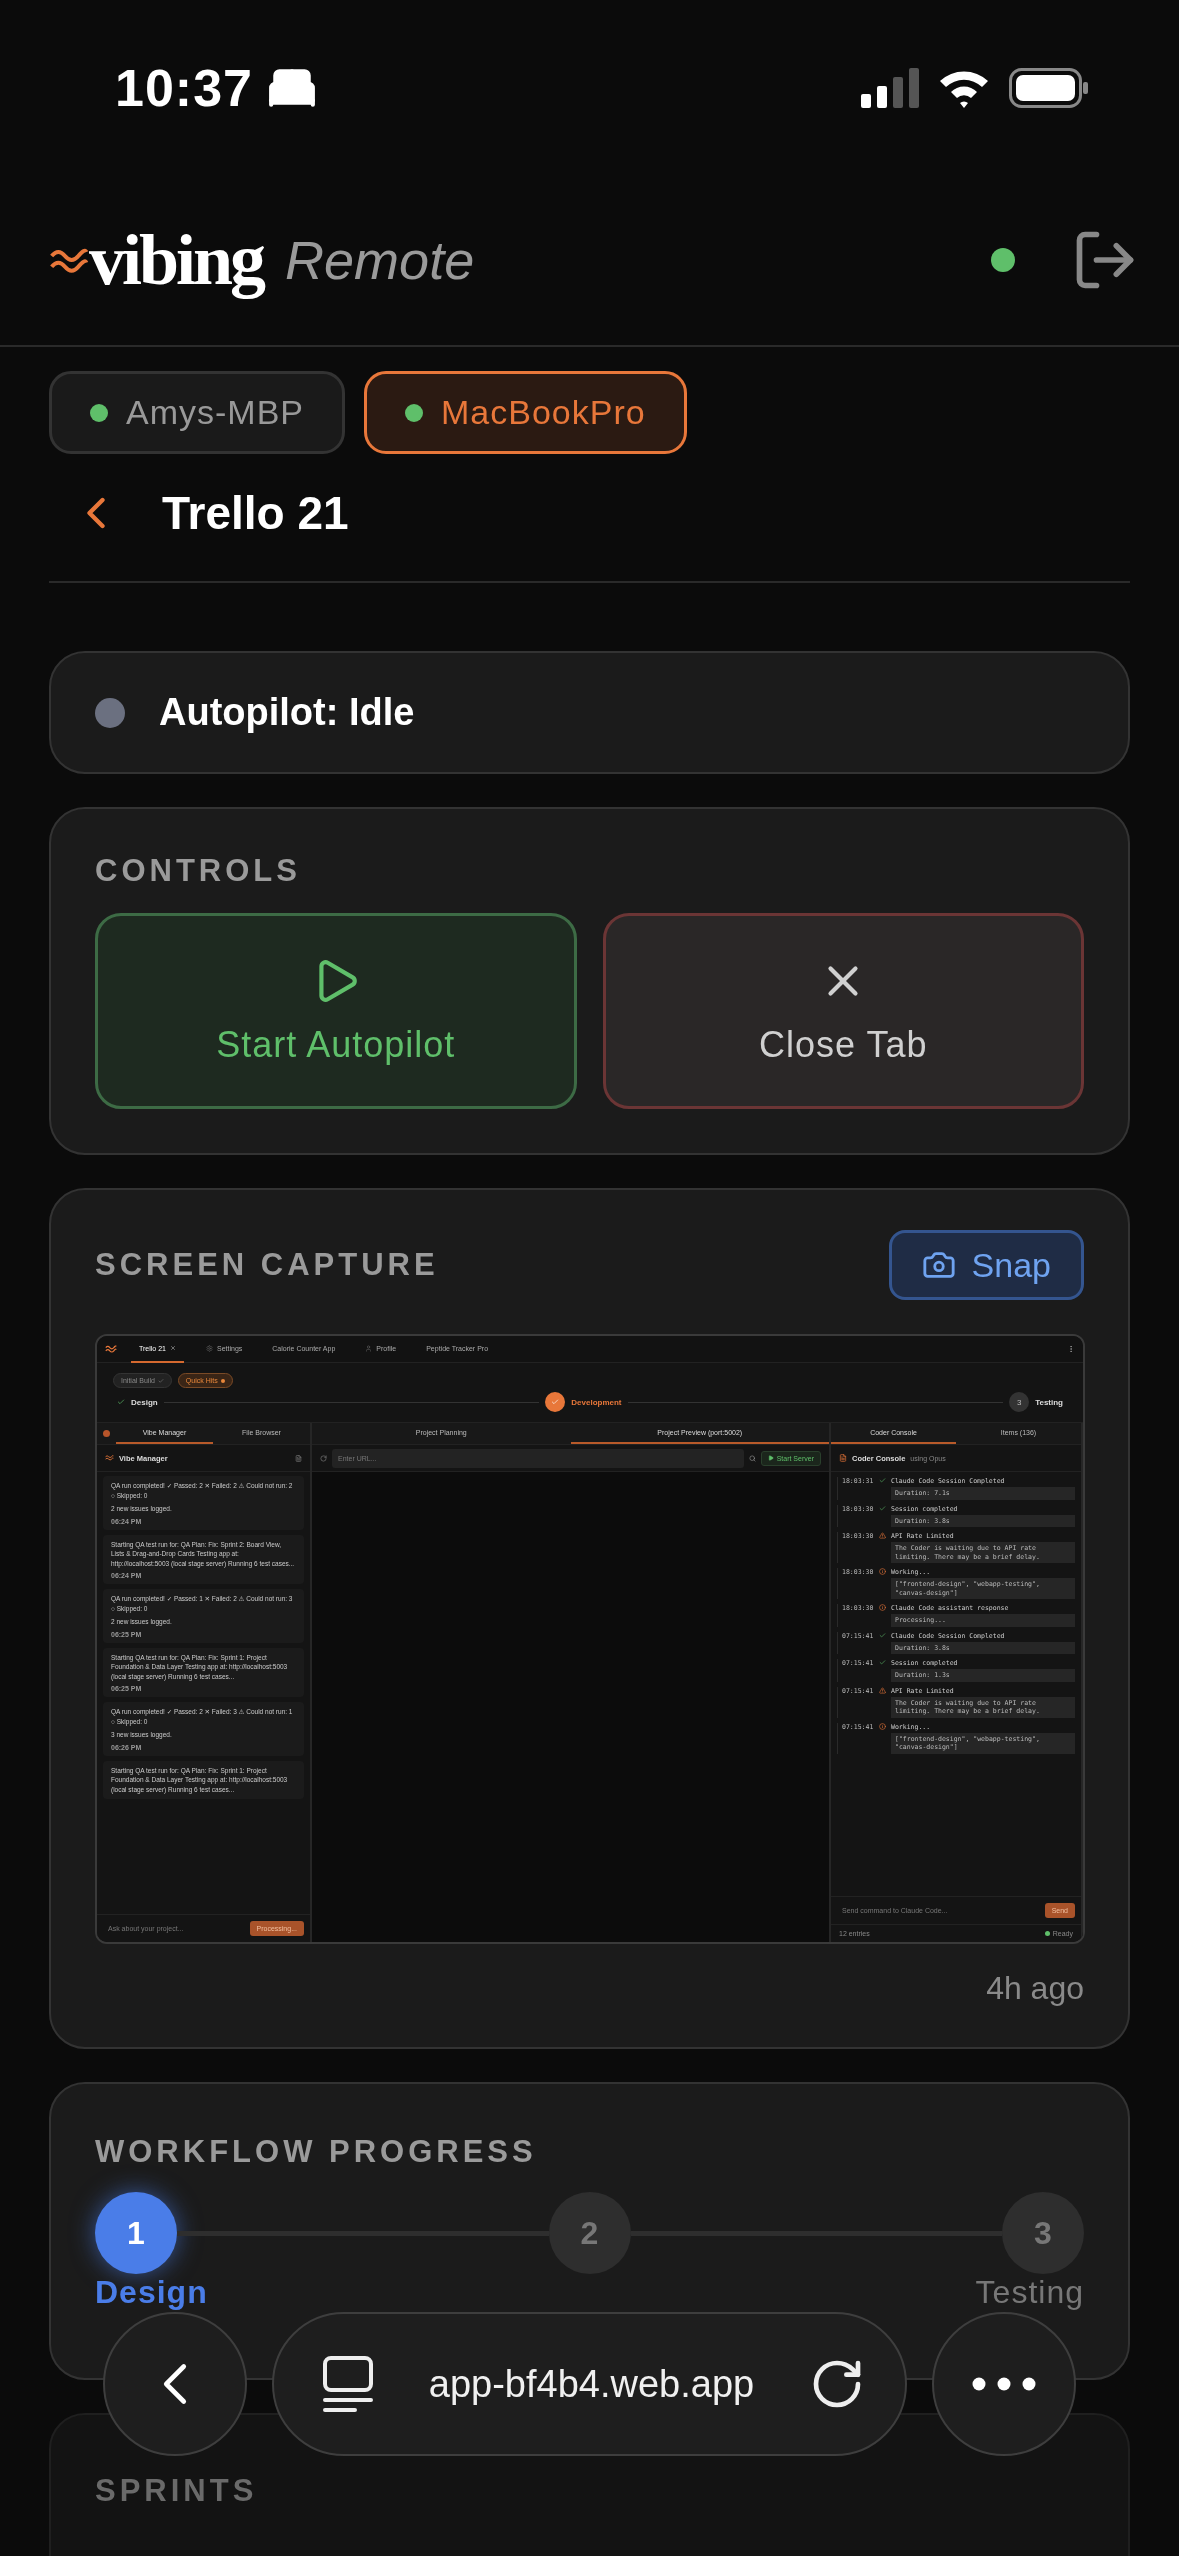 The width and height of the screenshot is (1179, 2556). What do you see at coordinates (222, 1380) in the screenshot?
I see `dot-icon` at bounding box center [222, 1380].